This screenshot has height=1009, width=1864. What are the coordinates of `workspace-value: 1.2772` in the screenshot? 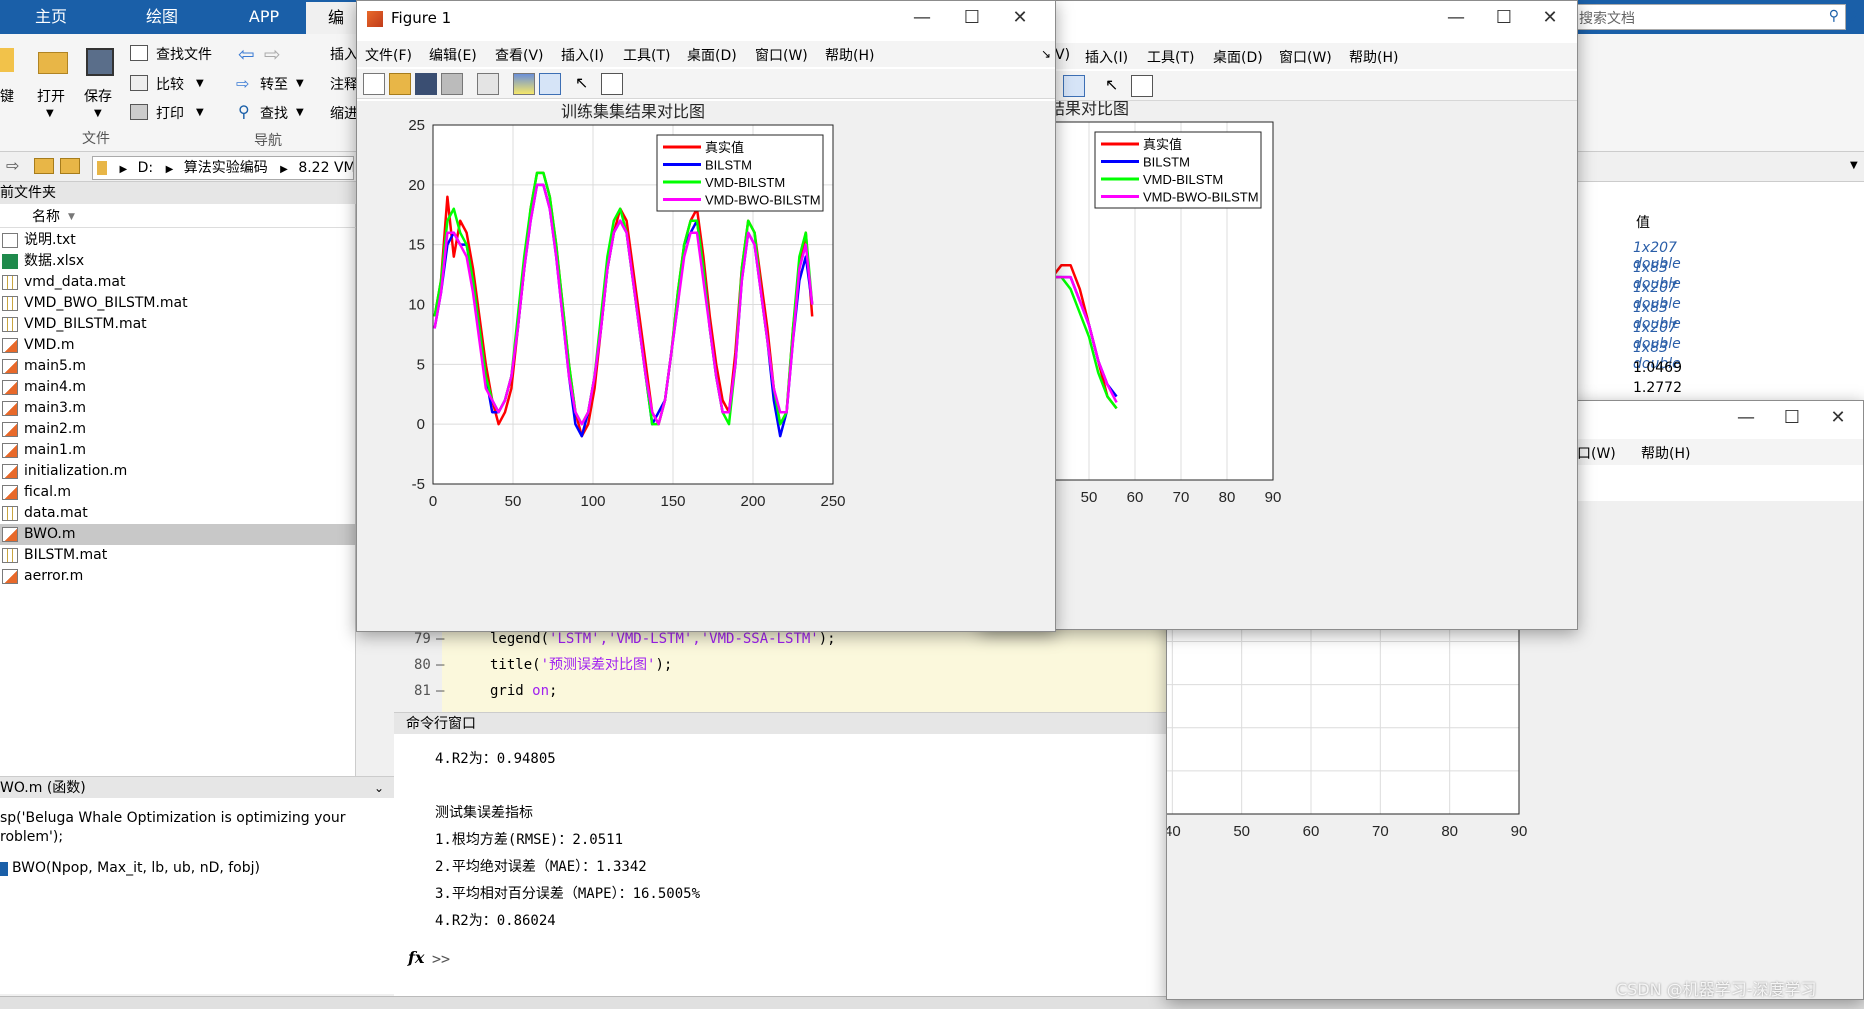 It's located at (1657, 388).